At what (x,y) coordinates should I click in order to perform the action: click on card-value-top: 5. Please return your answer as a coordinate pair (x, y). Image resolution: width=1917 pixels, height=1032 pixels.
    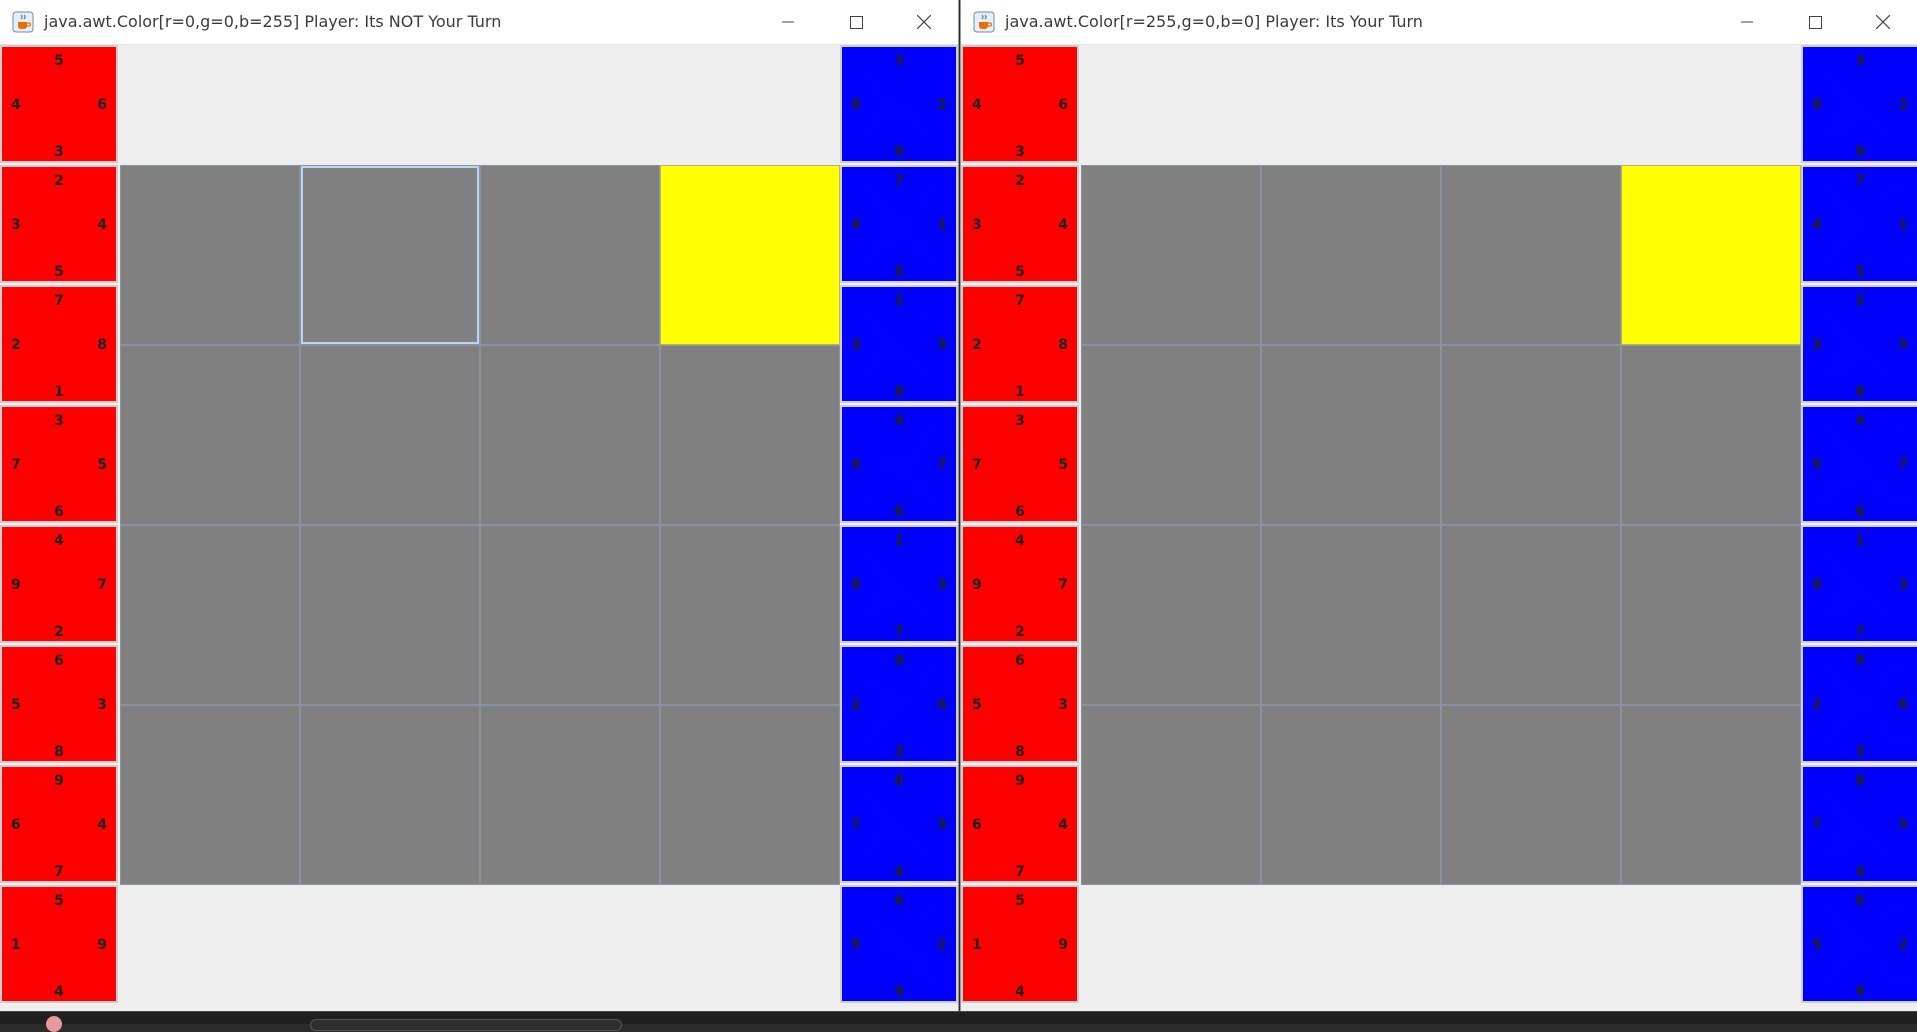
    Looking at the image, I should click on (1020, 61).